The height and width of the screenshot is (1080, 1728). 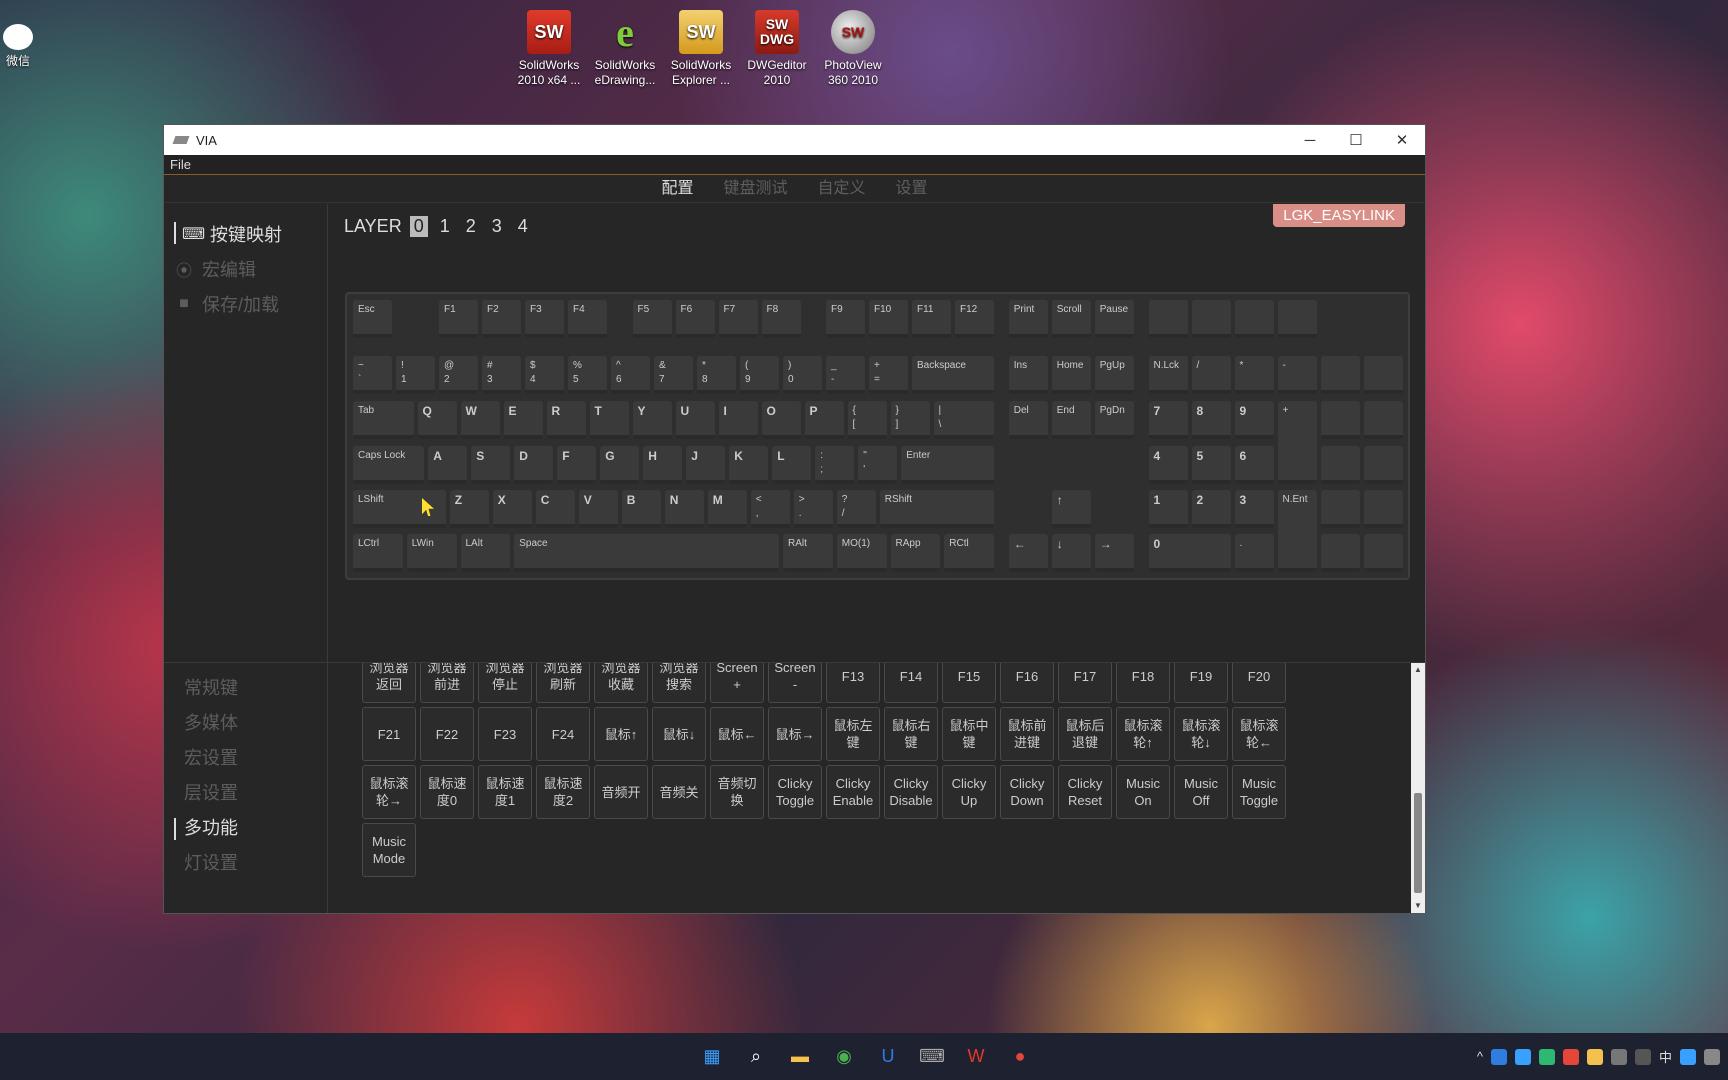 What do you see at coordinates (630, 375) in the screenshot?
I see `key-k6: ^ 6` at bounding box center [630, 375].